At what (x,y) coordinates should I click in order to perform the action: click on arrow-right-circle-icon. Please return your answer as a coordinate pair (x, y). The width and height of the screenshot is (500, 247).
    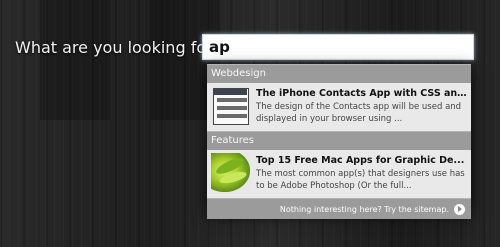
    Looking at the image, I should click on (459, 209).